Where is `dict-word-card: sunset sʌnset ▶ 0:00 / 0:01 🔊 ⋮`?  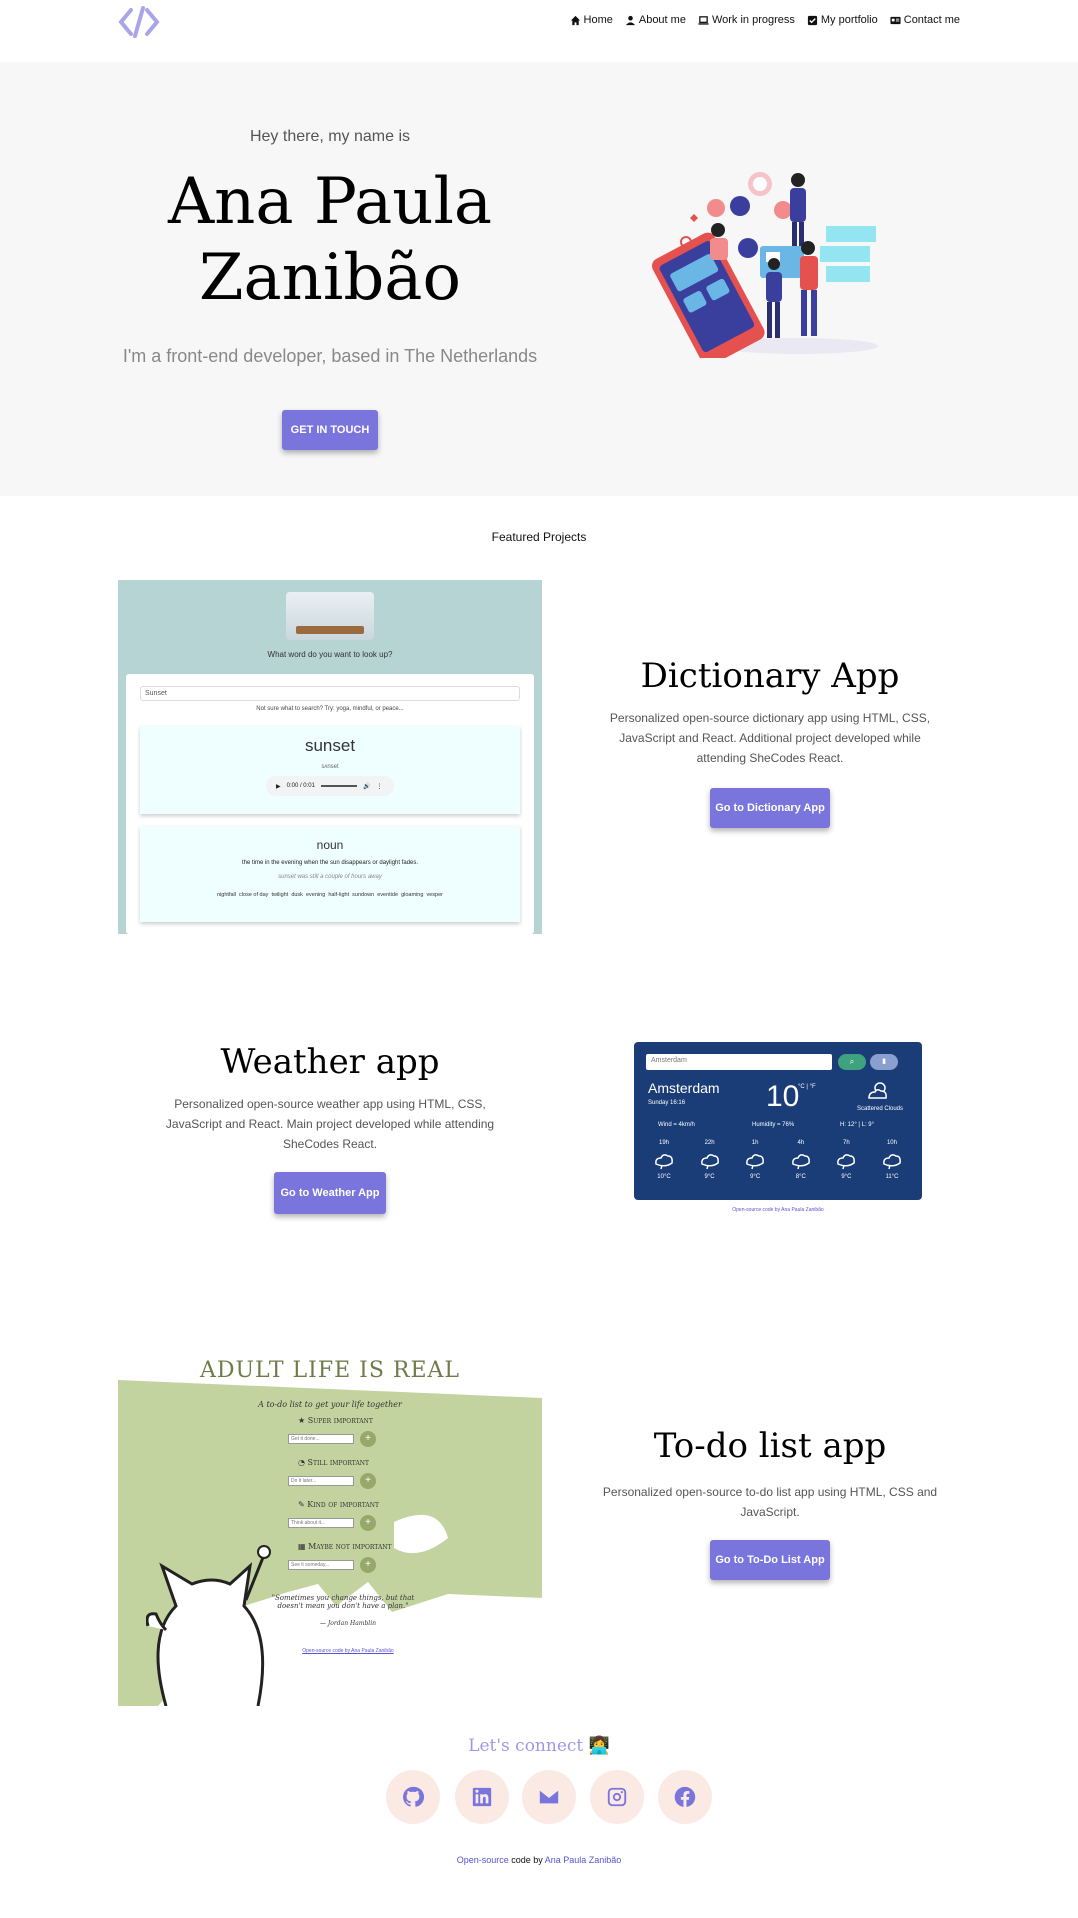
dict-word-card: sunset sʌnset ▶ 0:00 / 0:01 🔊 ⋮ is located at coordinates (330, 770).